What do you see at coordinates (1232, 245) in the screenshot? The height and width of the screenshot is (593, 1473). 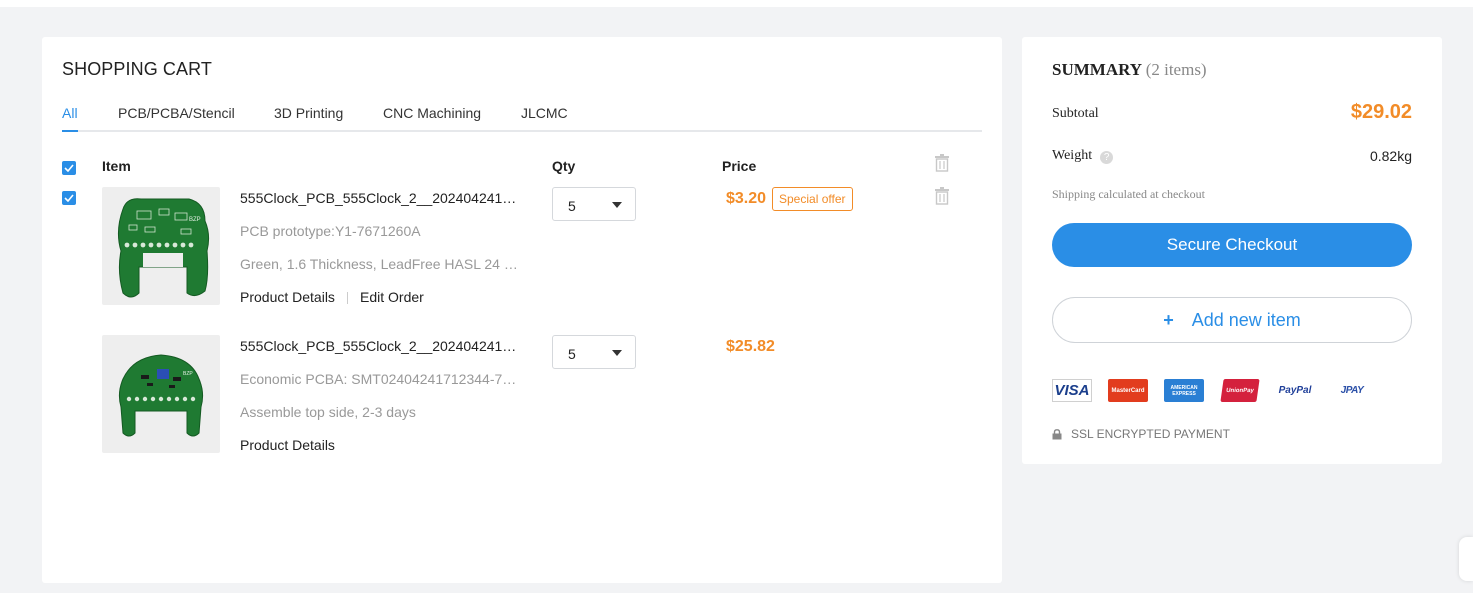 I see `secure-checkout-button: Secure Checkout` at bounding box center [1232, 245].